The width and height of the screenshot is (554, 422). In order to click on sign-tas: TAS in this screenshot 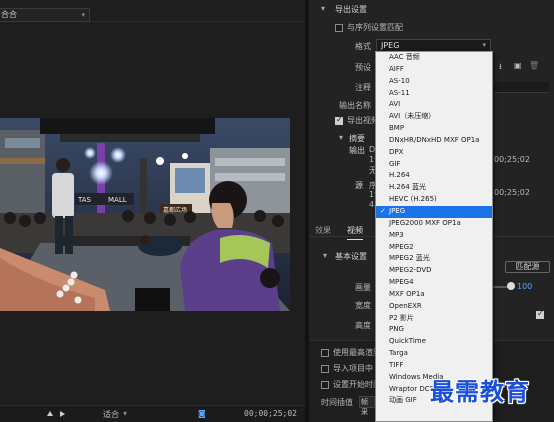, I will do `click(84, 200)`.